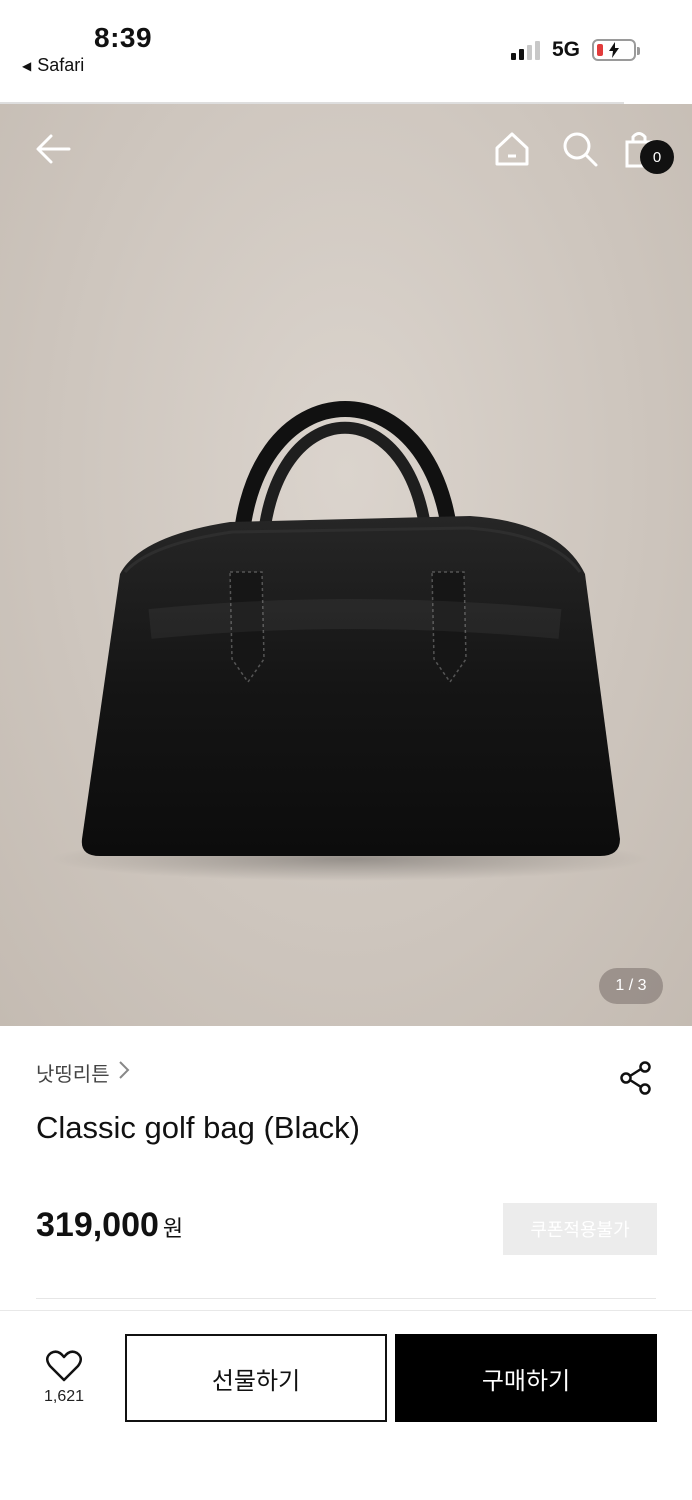 The width and height of the screenshot is (692, 1500). I want to click on cart-count-badge: 0, so click(657, 157).